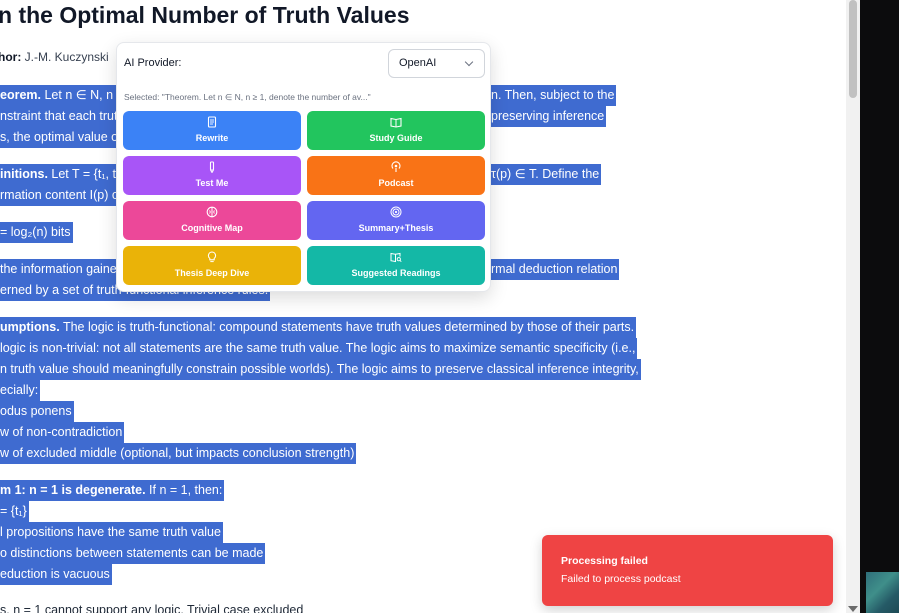  Describe the element at coordinates (396, 122) in the screenshot. I see `book-icon` at that location.